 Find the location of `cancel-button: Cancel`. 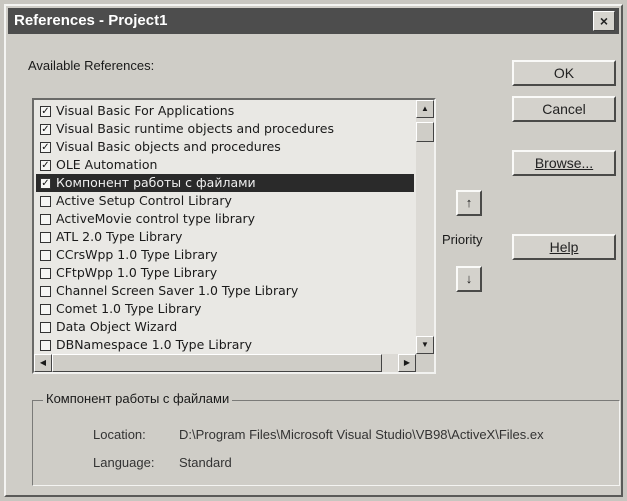

cancel-button: Cancel is located at coordinates (564, 109).